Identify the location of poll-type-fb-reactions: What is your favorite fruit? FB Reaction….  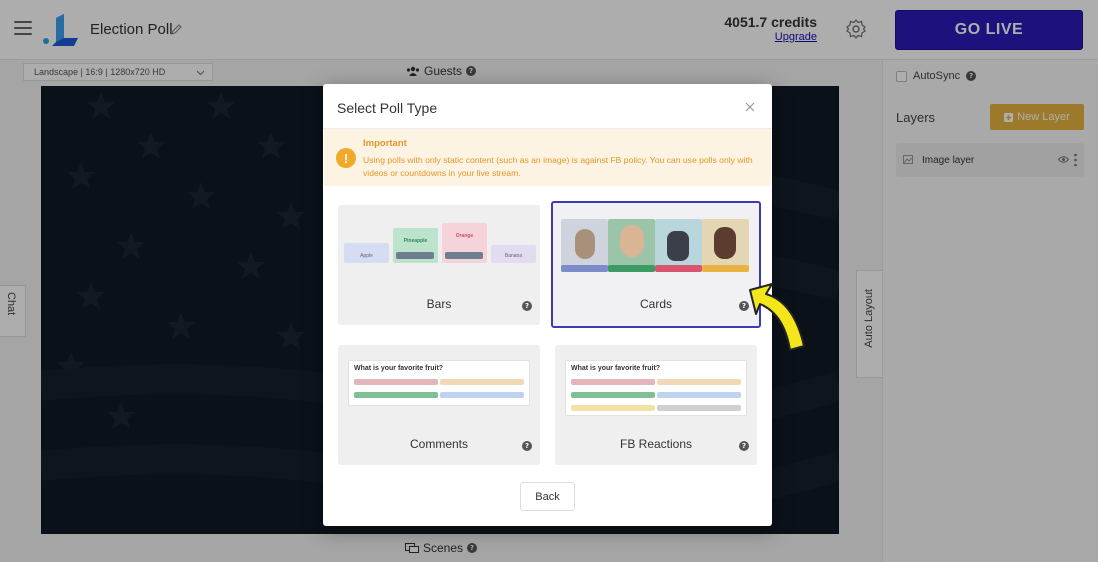
(656, 405).